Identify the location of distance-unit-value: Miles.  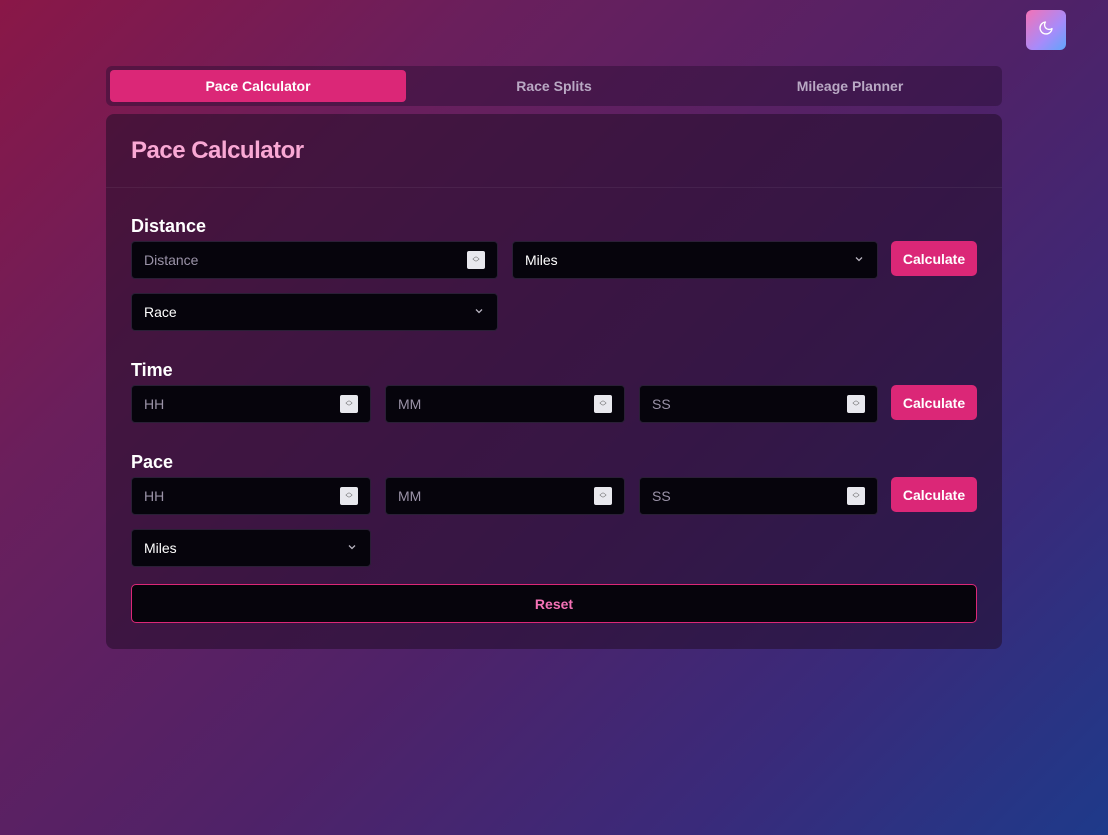
(541, 260).